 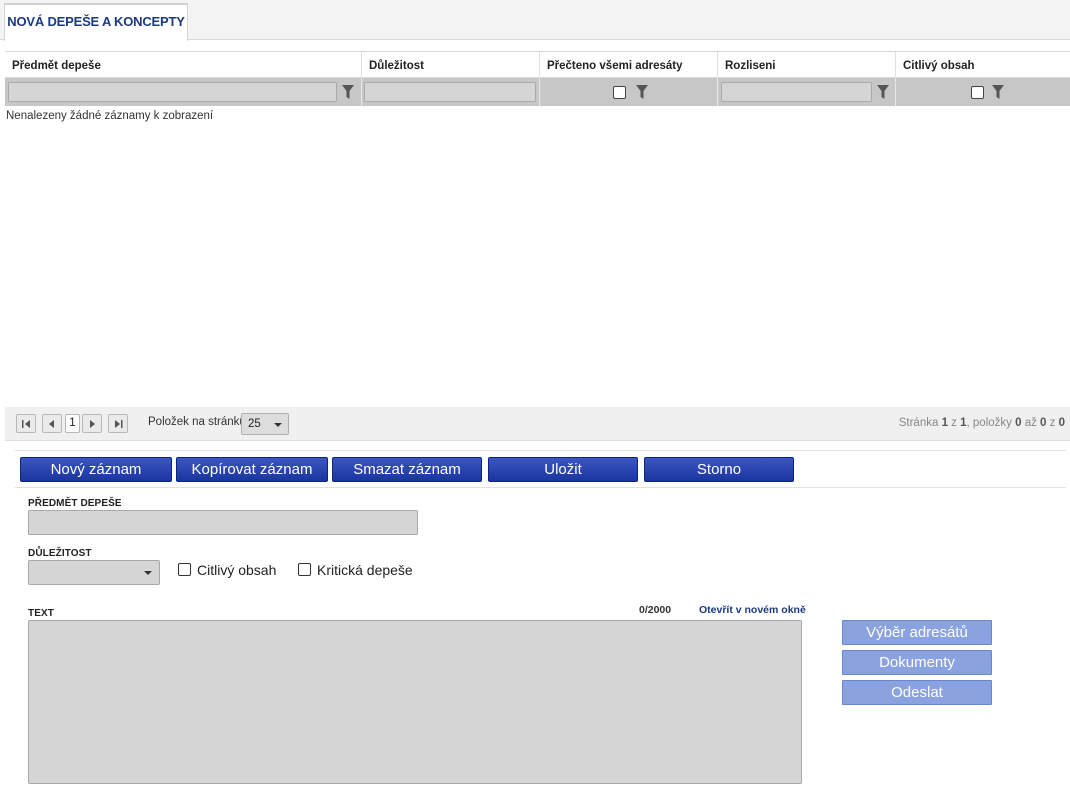 What do you see at coordinates (184, 569) in the screenshot?
I see `sensitive-checkbox` at bounding box center [184, 569].